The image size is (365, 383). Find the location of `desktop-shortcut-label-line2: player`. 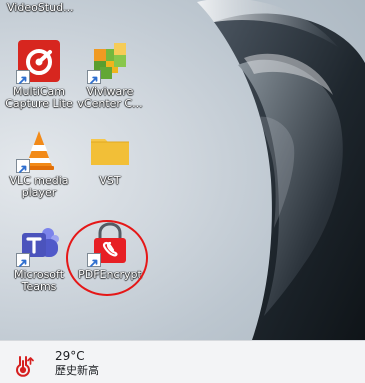

desktop-shortcut-label-line2: player is located at coordinates (39, 192).